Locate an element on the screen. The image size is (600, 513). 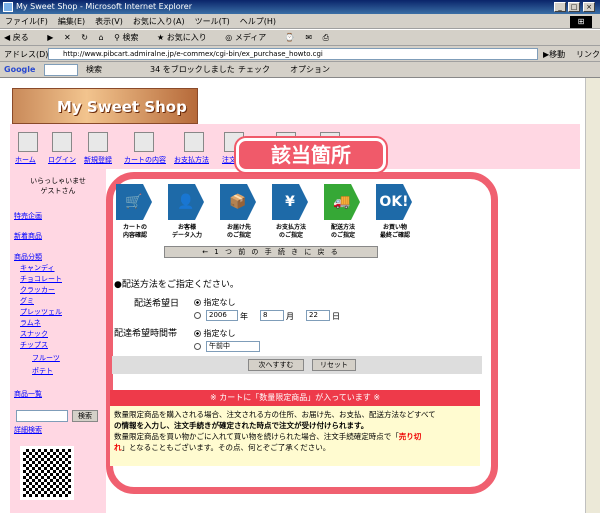
stop-icon: ✕ is located at coordinates (67, 37).